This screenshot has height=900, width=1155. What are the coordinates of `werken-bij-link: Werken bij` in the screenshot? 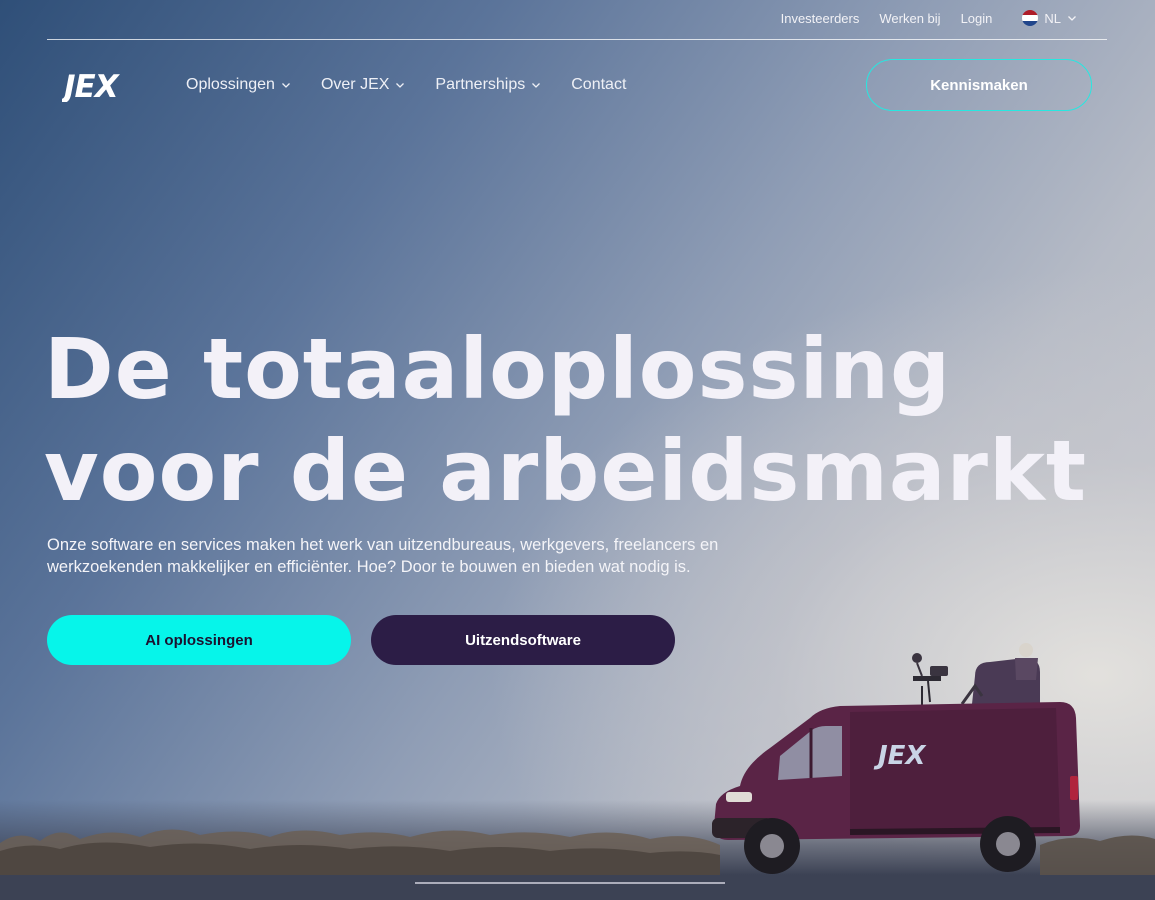 It's located at (909, 18).